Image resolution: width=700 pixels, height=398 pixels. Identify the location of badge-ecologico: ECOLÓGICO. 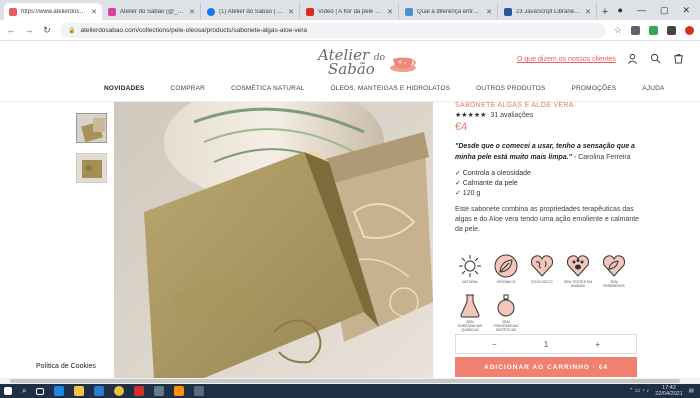
(542, 268).